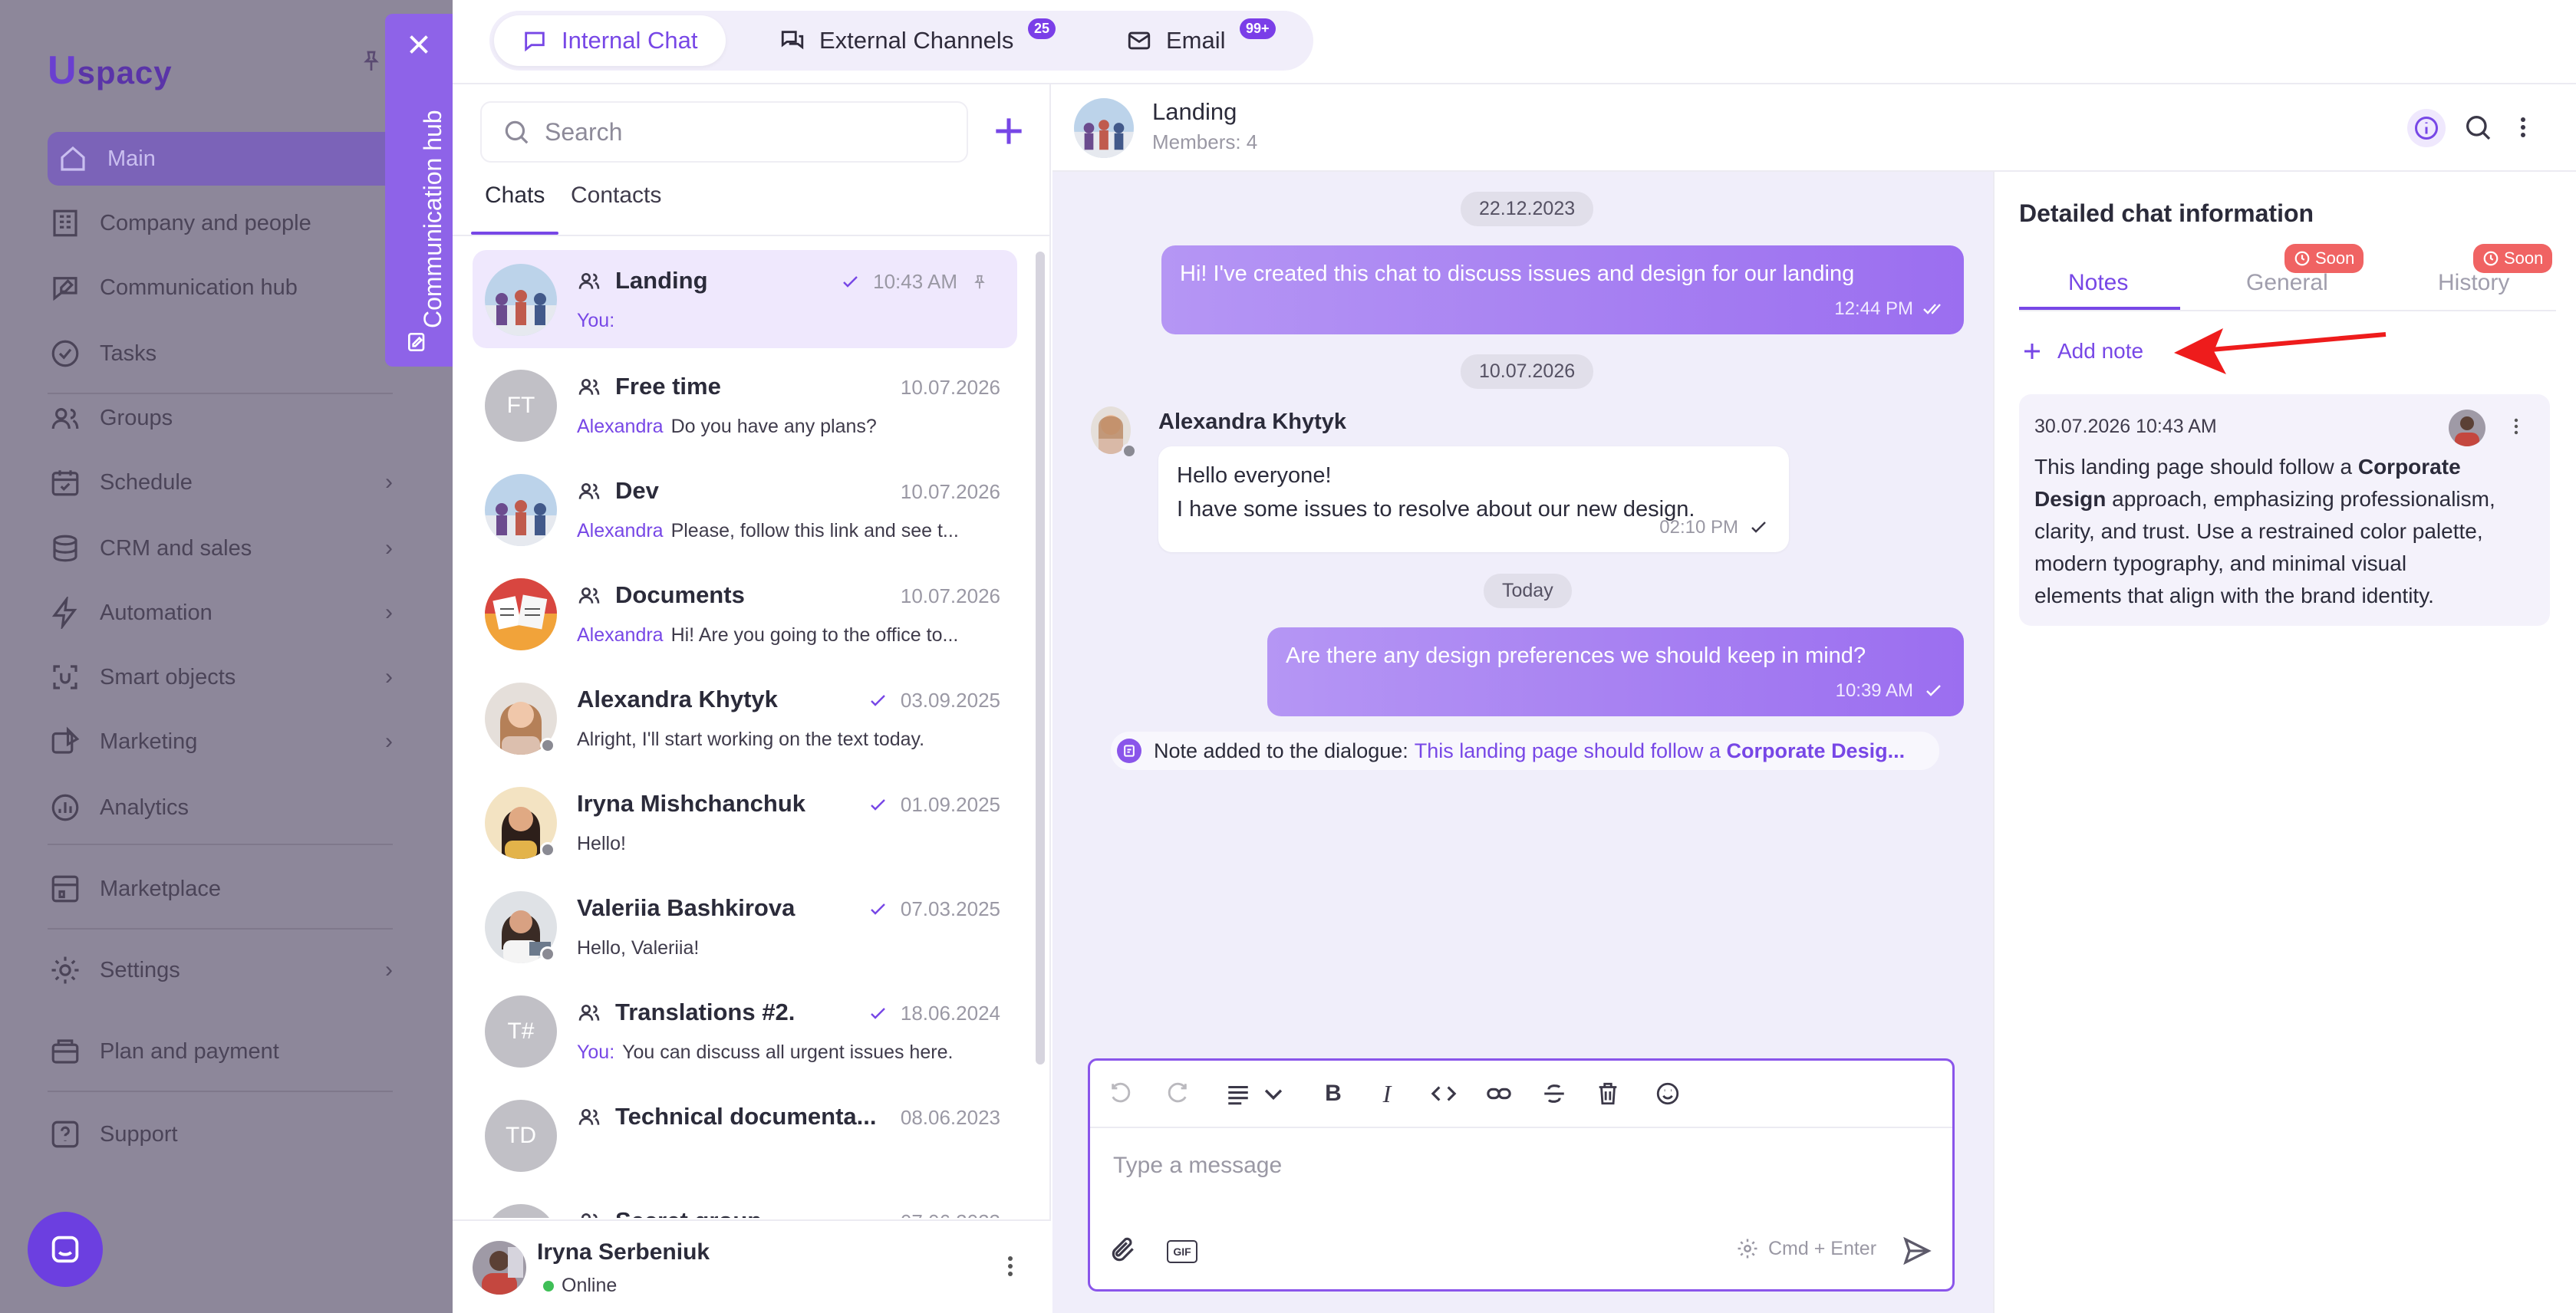 The width and height of the screenshot is (2576, 1313). Describe the element at coordinates (220, 970) in the screenshot. I see `sidebar-item-settings: Settings ›` at that location.